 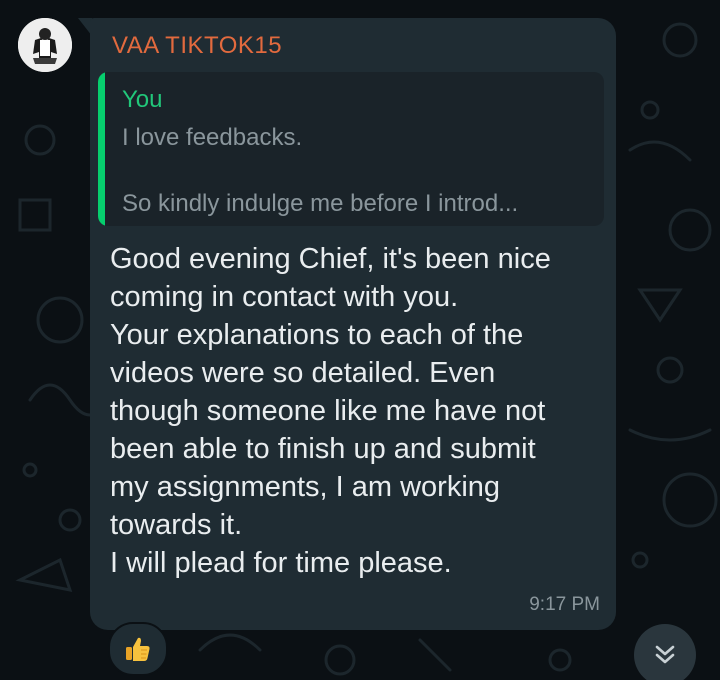 I want to click on sender-name: VAA TIKTOK15, so click(x=197, y=46).